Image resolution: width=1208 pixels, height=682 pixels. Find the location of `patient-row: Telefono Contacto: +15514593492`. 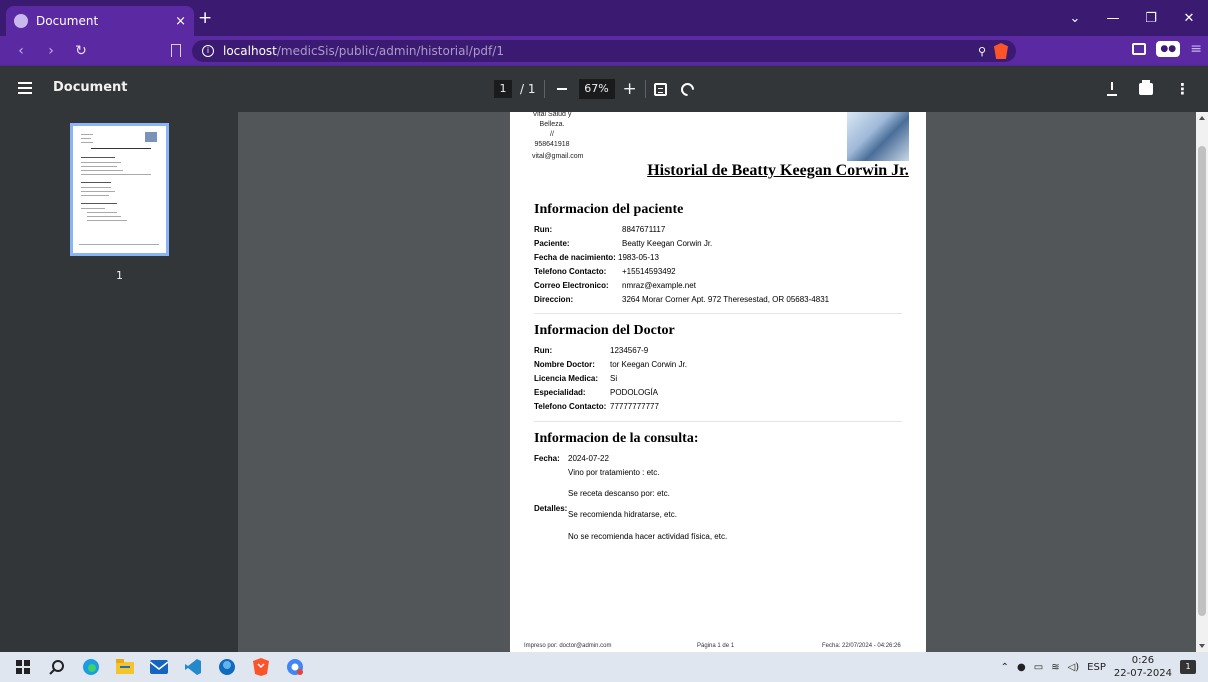

patient-row: Telefono Contacto: +15514593492 is located at coordinates (605, 271).